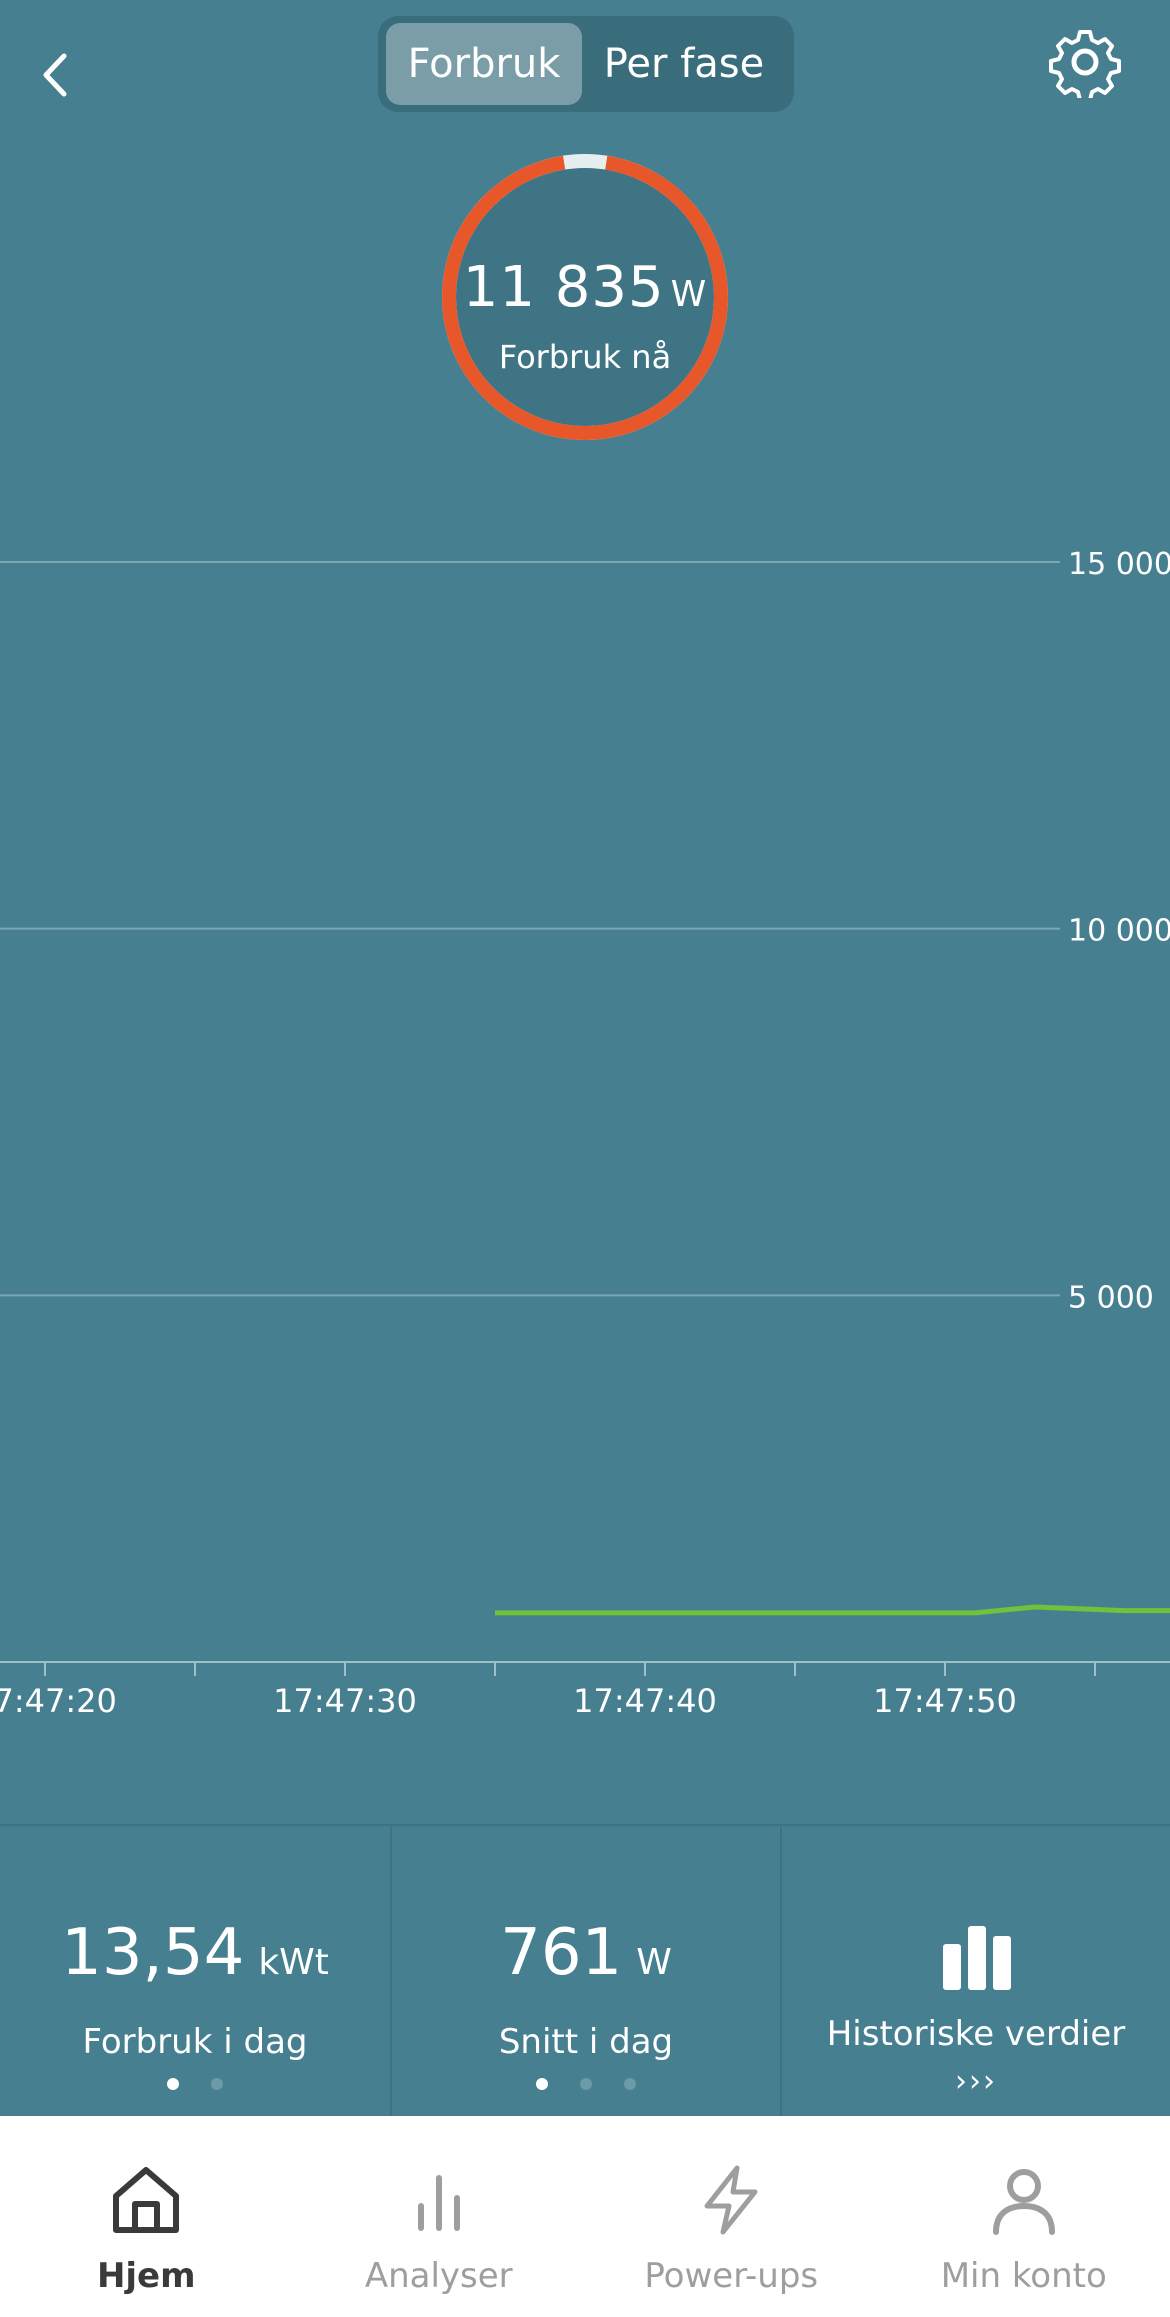 The width and height of the screenshot is (1170, 2317). I want to click on stat-average-label: Snitt i dag, so click(586, 2042).